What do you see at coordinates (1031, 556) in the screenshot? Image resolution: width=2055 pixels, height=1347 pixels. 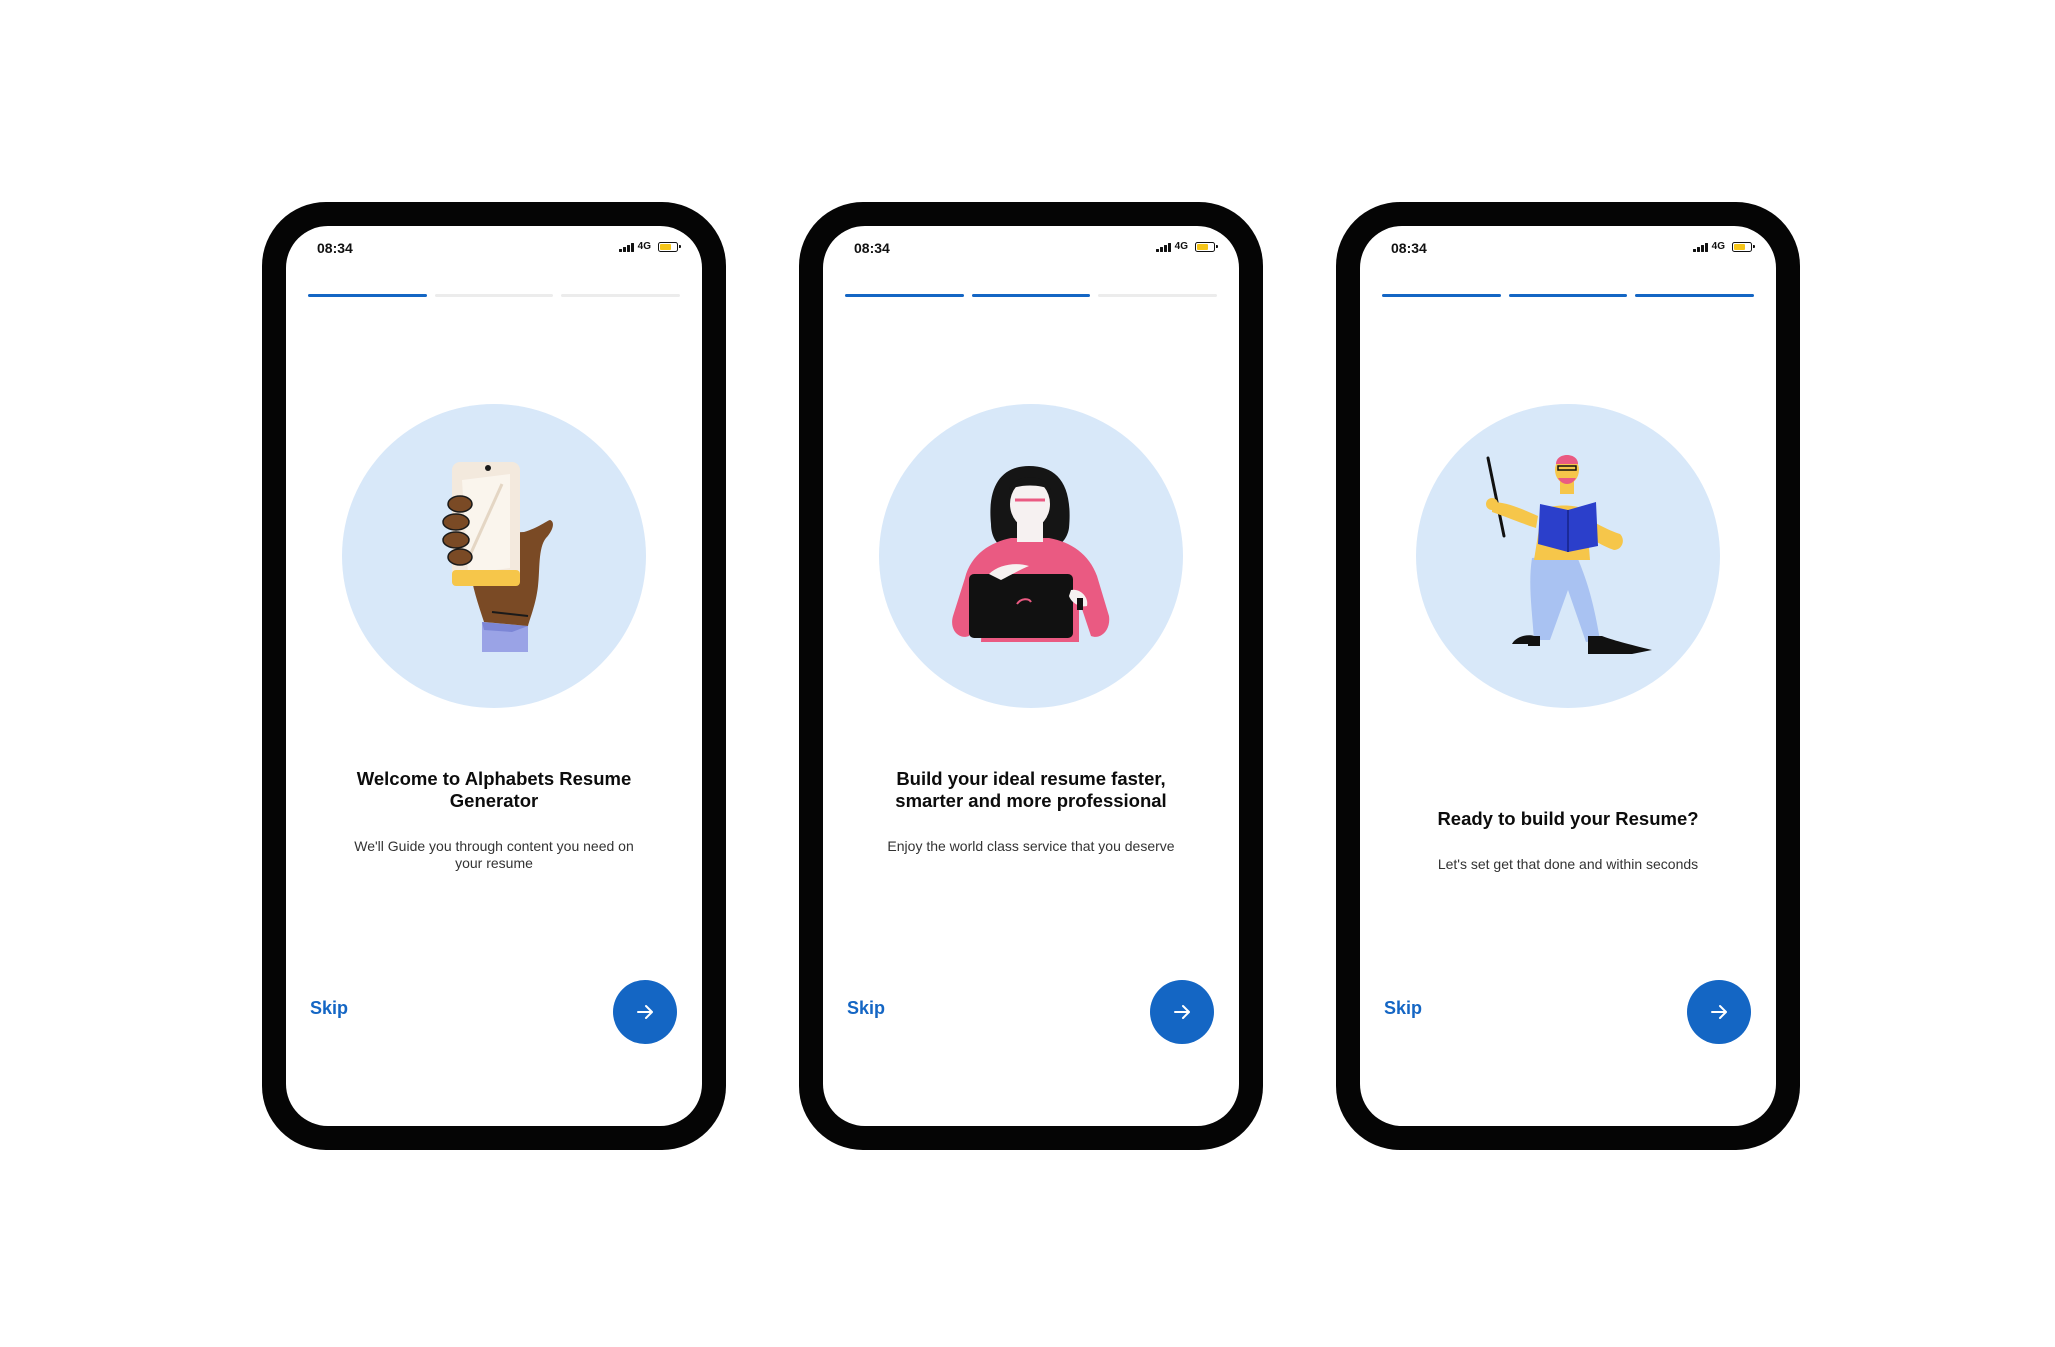 I see `woman-with-laptop-illustration` at bounding box center [1031, 556].